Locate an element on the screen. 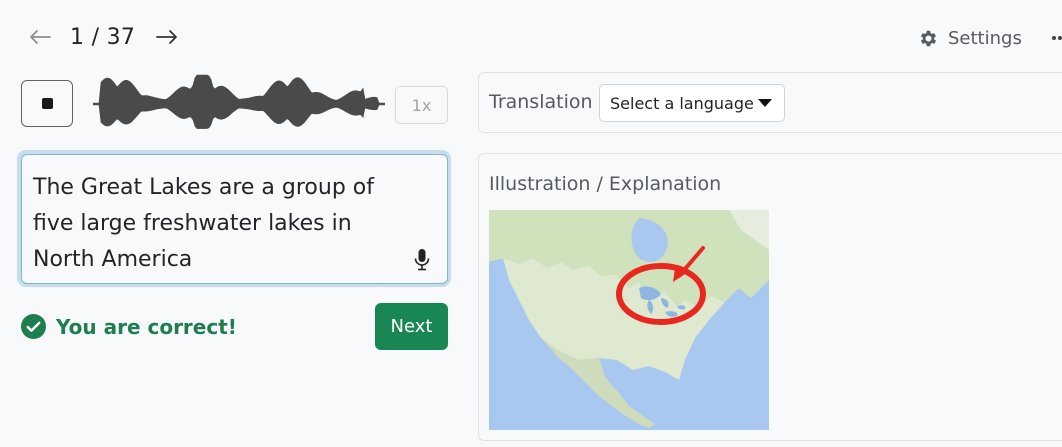 The width and height of the screenshot is (1062, 447). illustration-label: Illustration / Explanation is located at coordinates (605, 184).